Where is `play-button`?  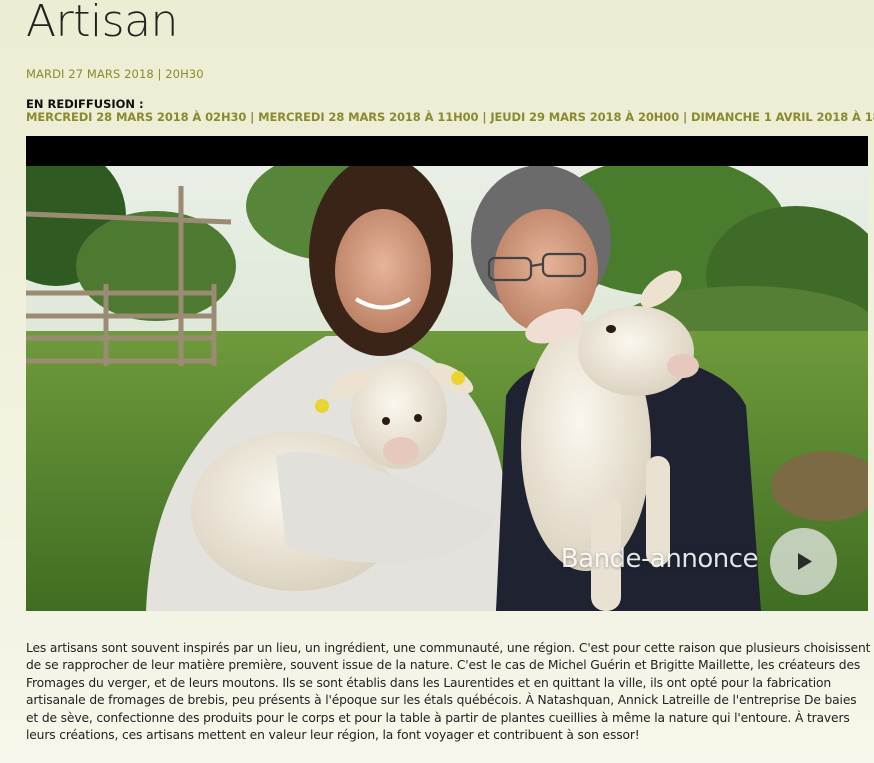
play-button is located at coordinates (803, 561).